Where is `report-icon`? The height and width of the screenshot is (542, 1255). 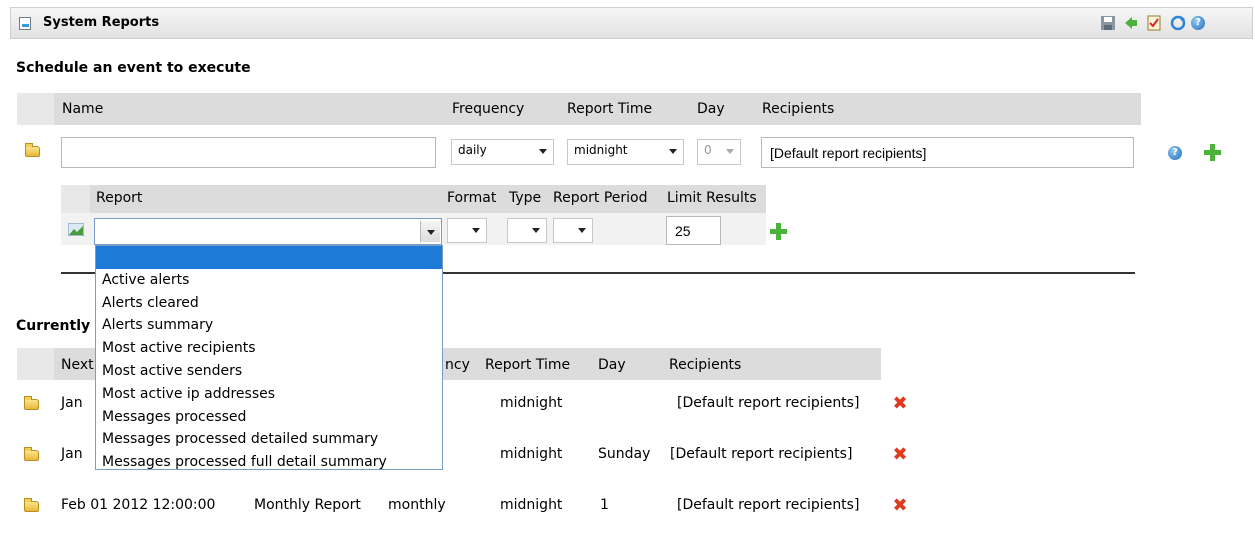
report-icon is located at coordinates (25, 23).